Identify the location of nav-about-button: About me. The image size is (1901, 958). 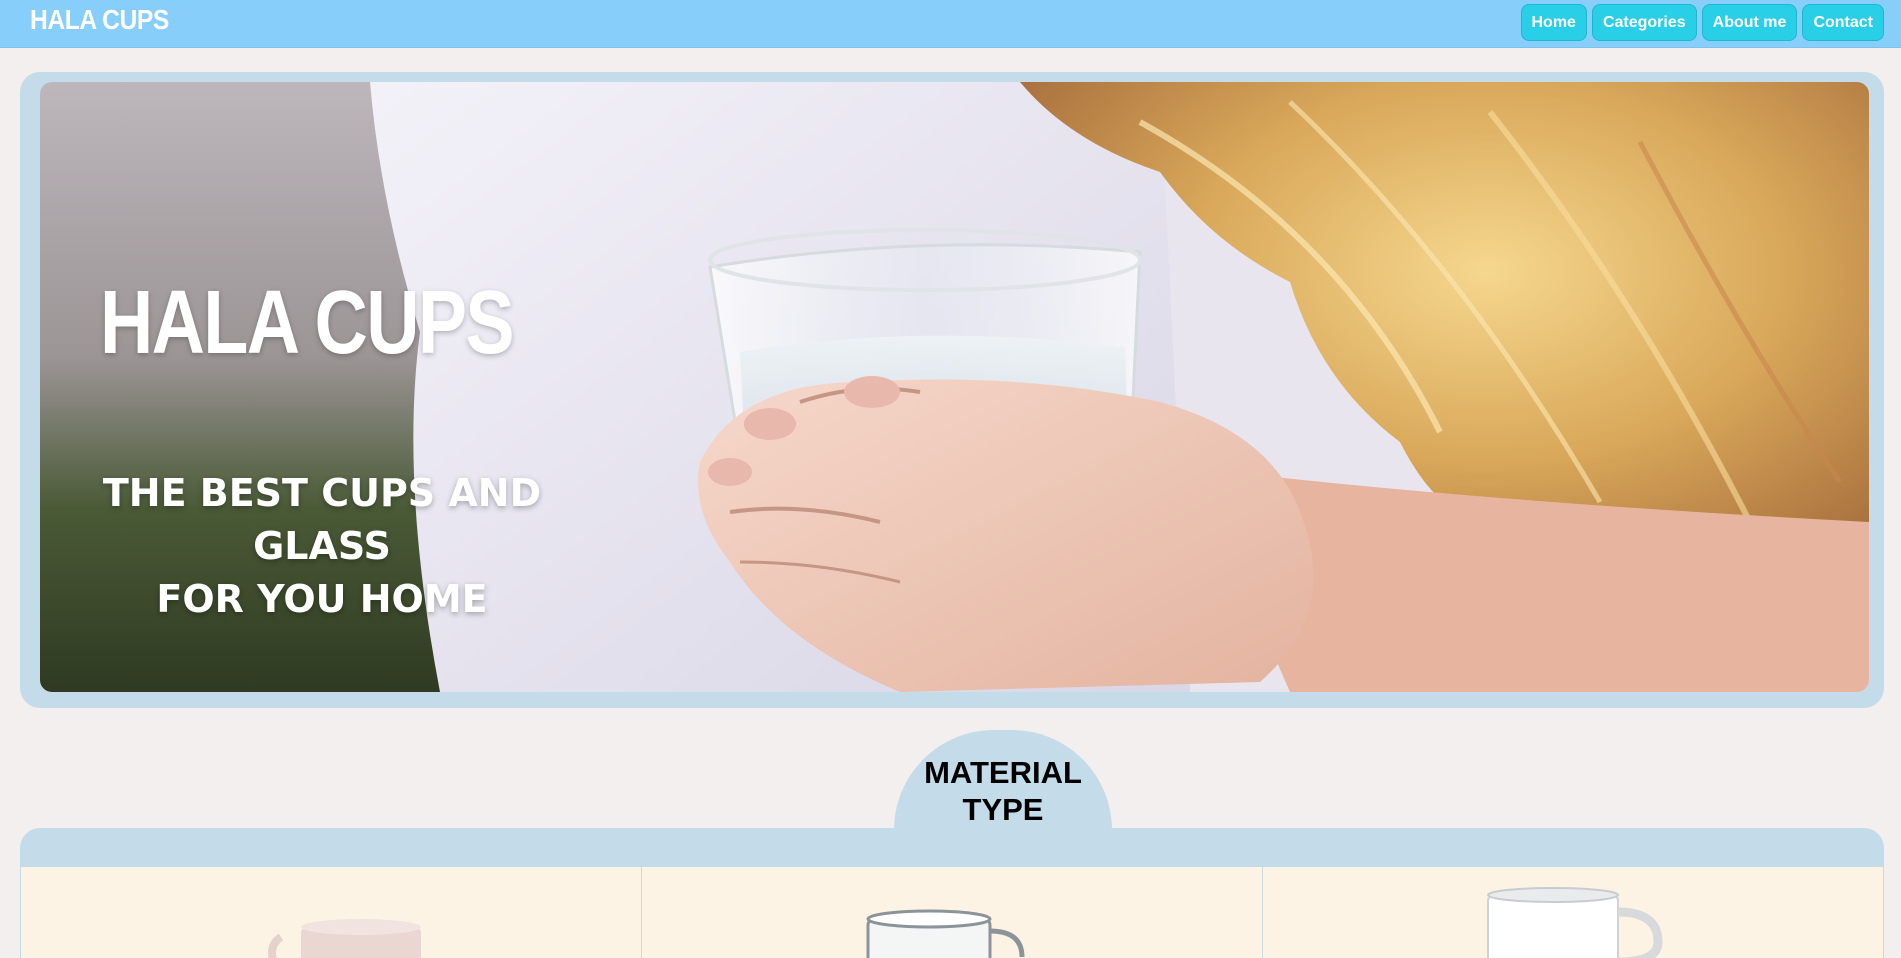
(1749, 22).